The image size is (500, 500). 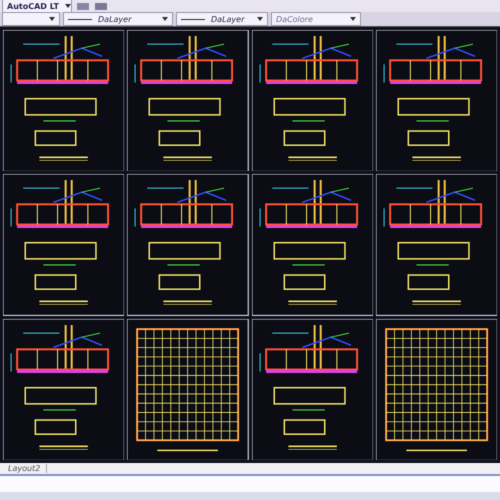 What do you see at coordinates (31, 19) in the screenshot?
I see `dropdown` at bounding box center [31, 19].